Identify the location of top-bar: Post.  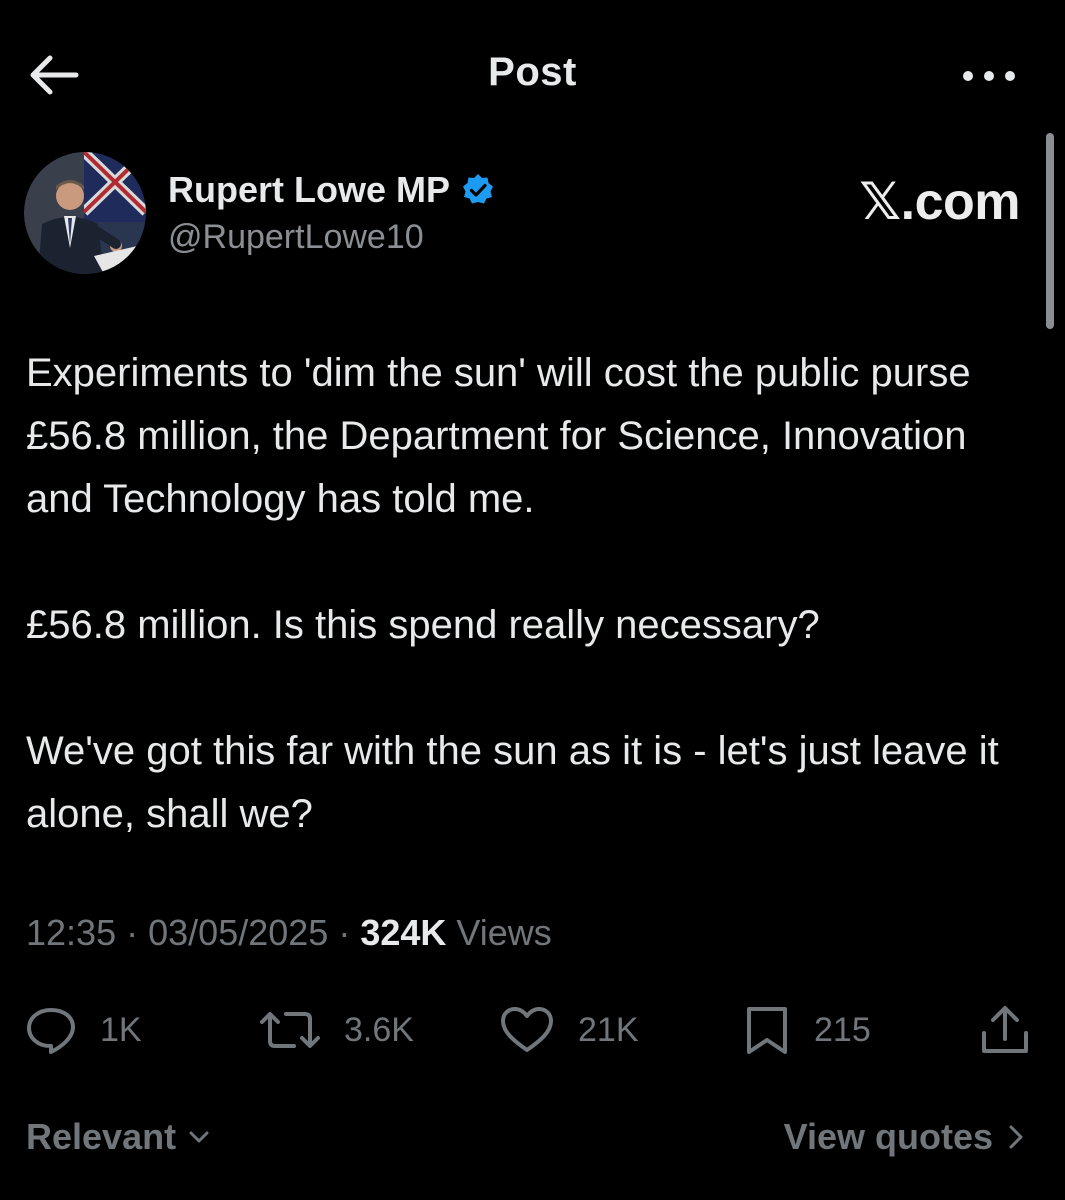
(532, 75).